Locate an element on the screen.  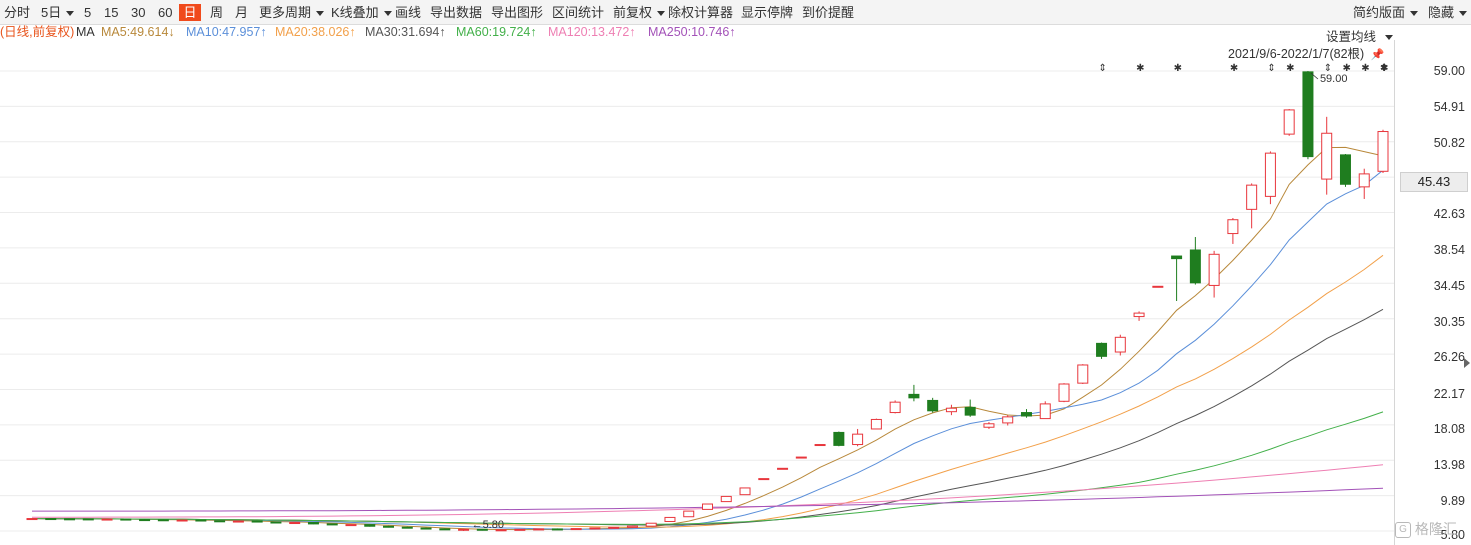
toolbar-item: 区间统计 is located at coordinates (578, 12).